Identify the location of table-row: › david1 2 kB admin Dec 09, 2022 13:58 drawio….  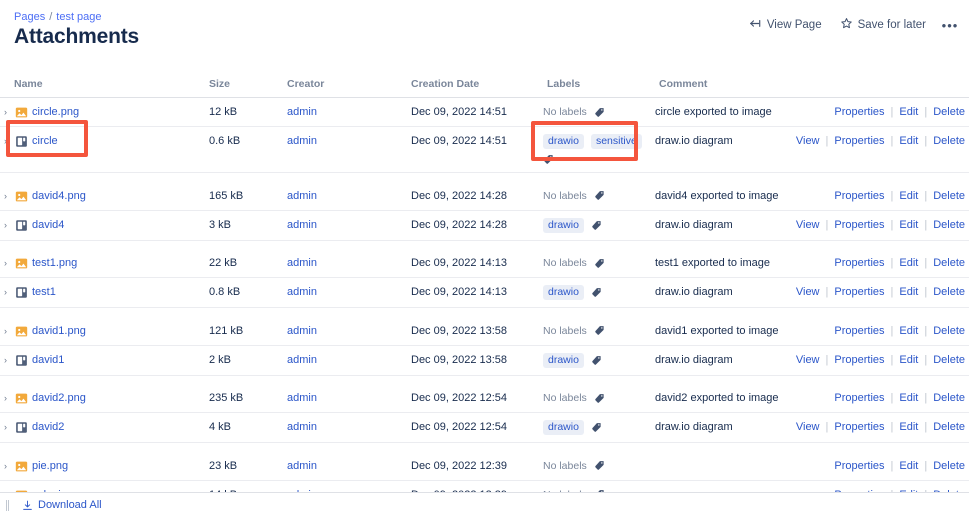
(484, 360).